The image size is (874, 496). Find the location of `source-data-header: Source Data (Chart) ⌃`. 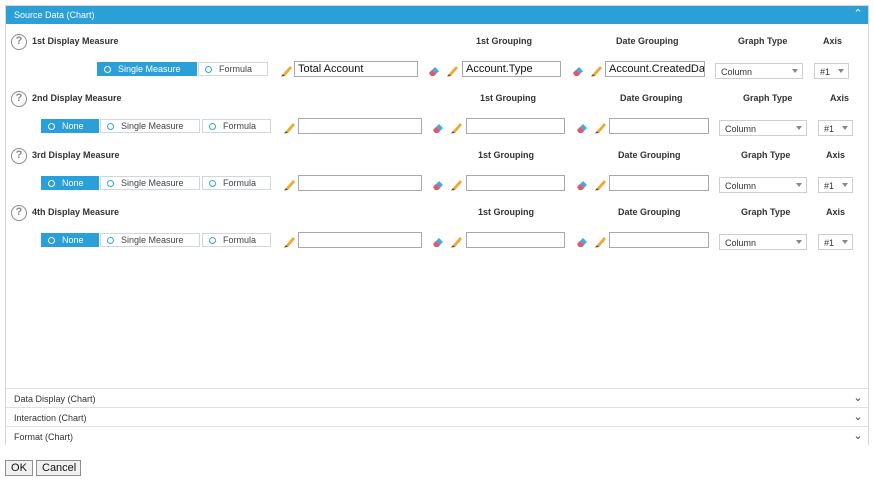

source-data-header: Source Data (Chart) ⌃ is located at coordinates (437, 15).